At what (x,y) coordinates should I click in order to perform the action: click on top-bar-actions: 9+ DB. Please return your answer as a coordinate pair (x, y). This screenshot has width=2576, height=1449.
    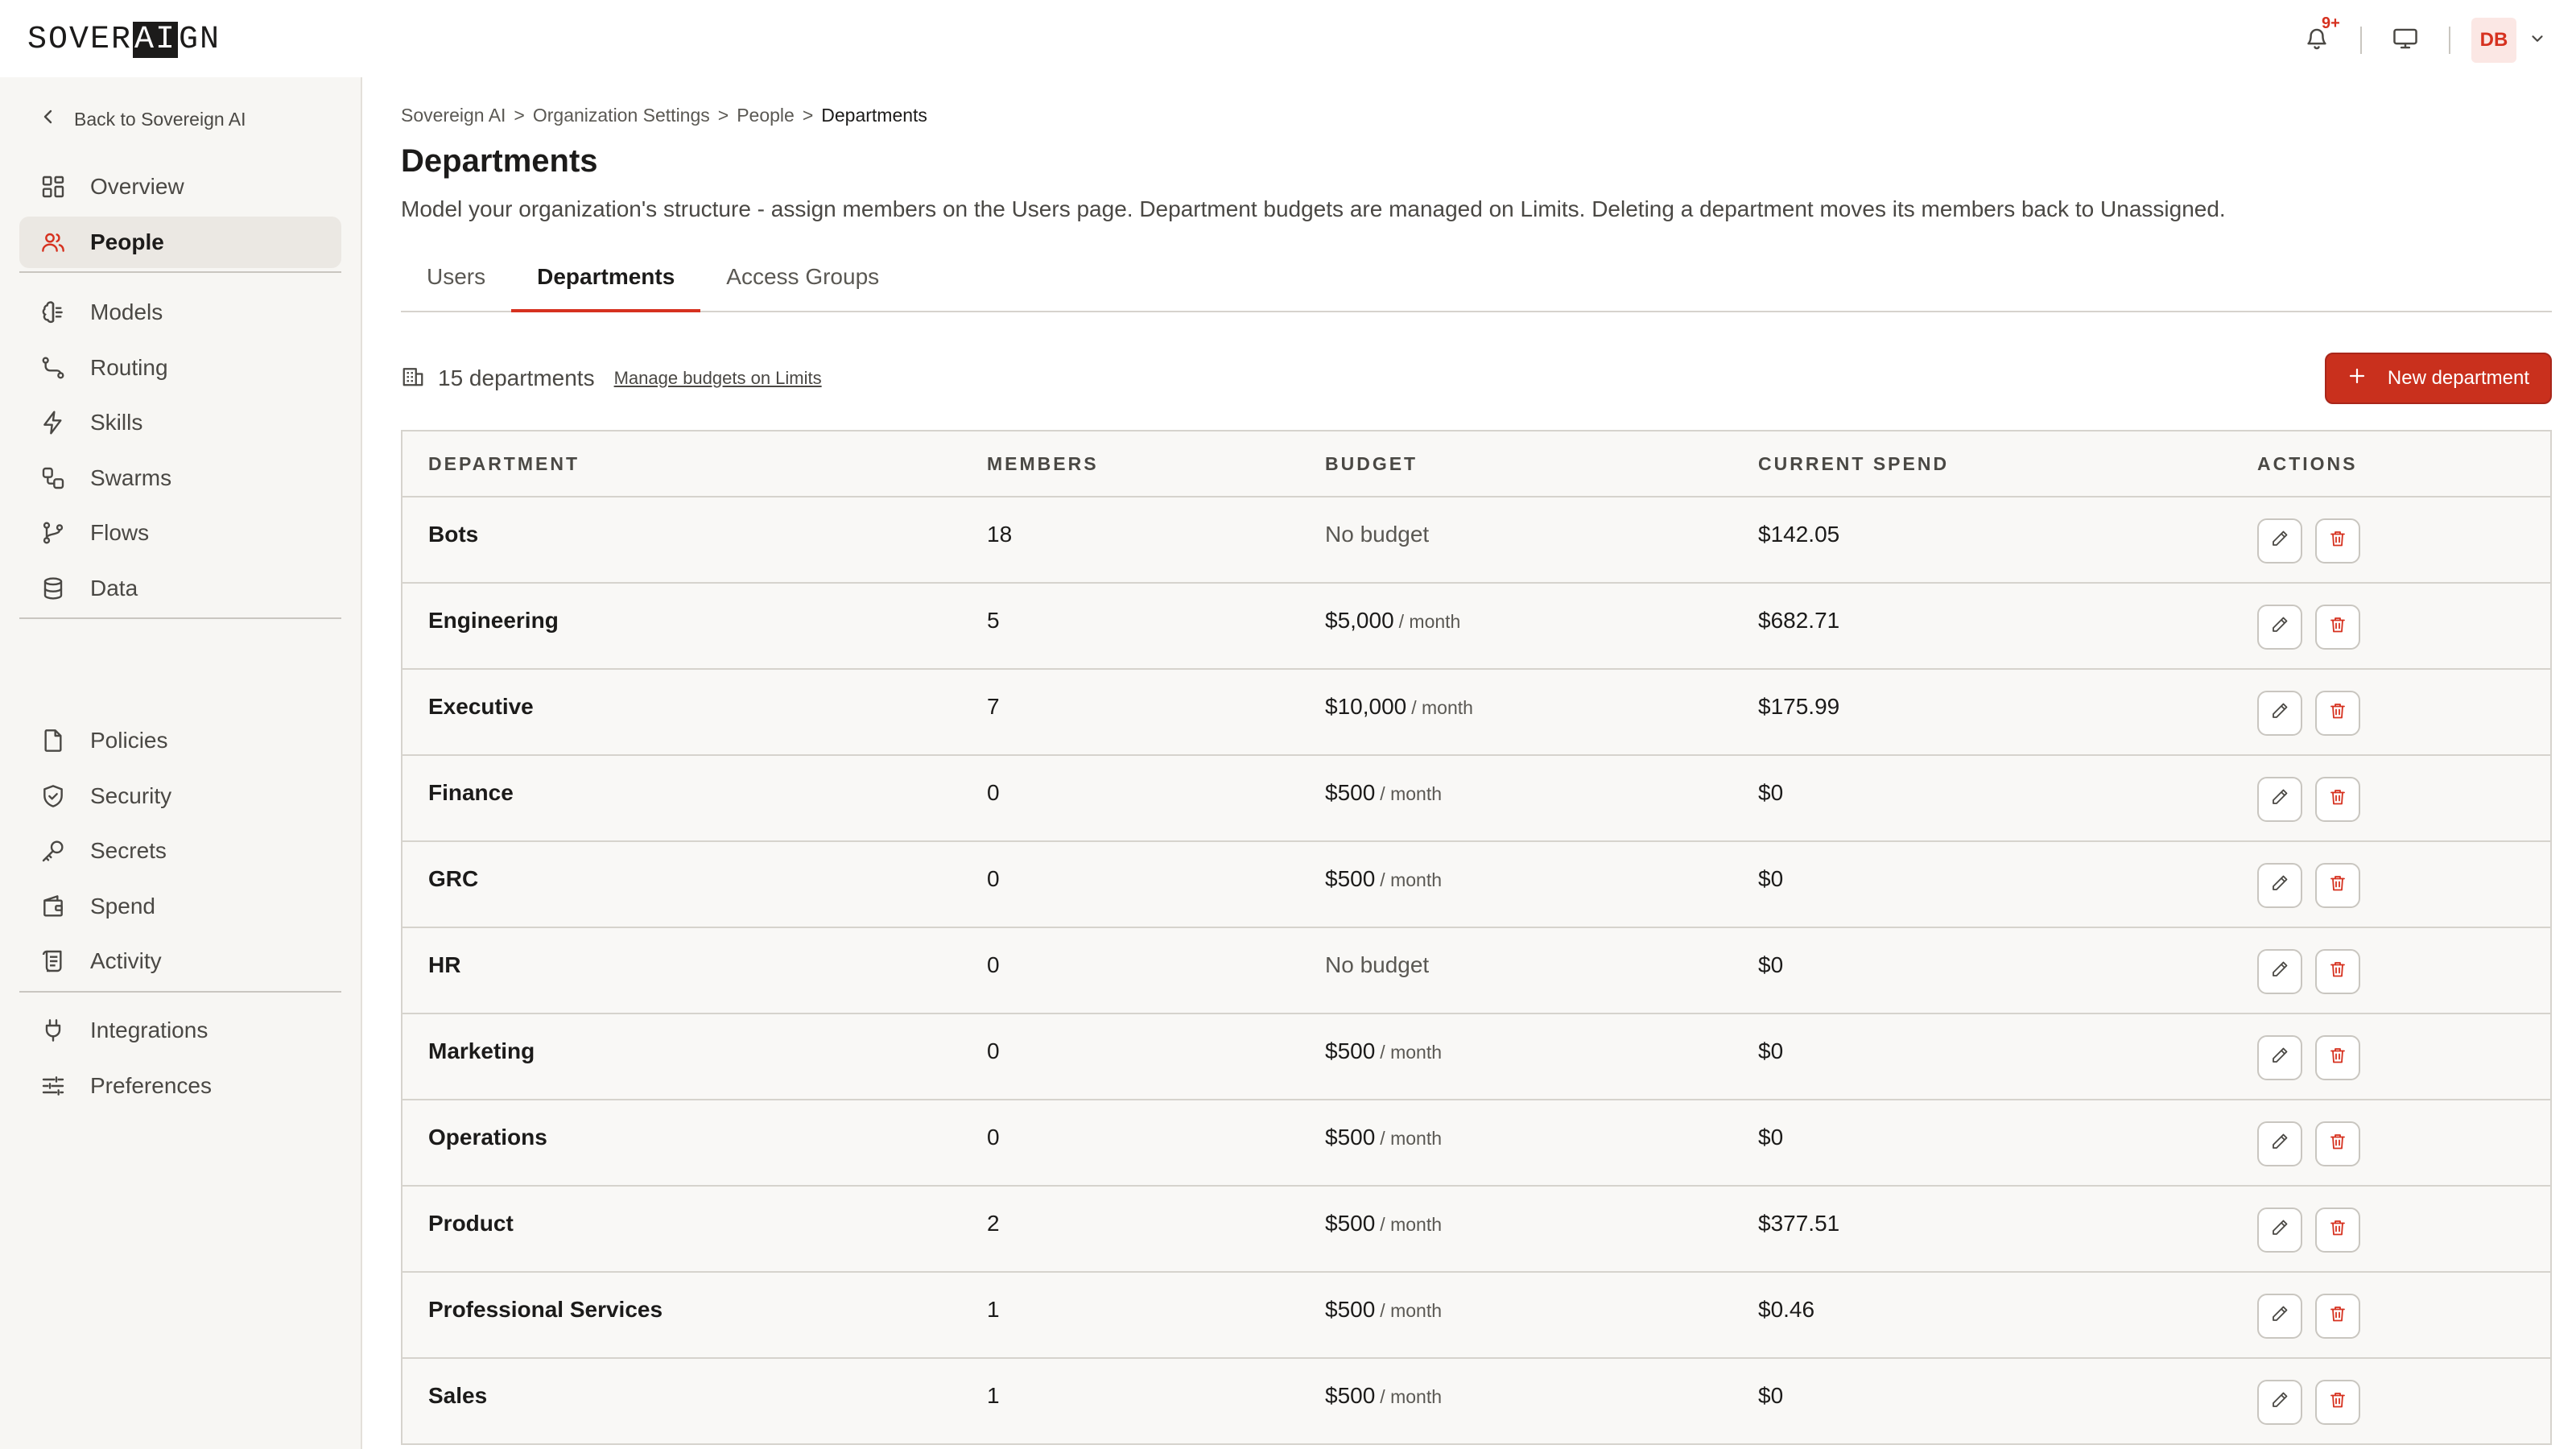
    Looking at the image, I should click on (2421, 38).